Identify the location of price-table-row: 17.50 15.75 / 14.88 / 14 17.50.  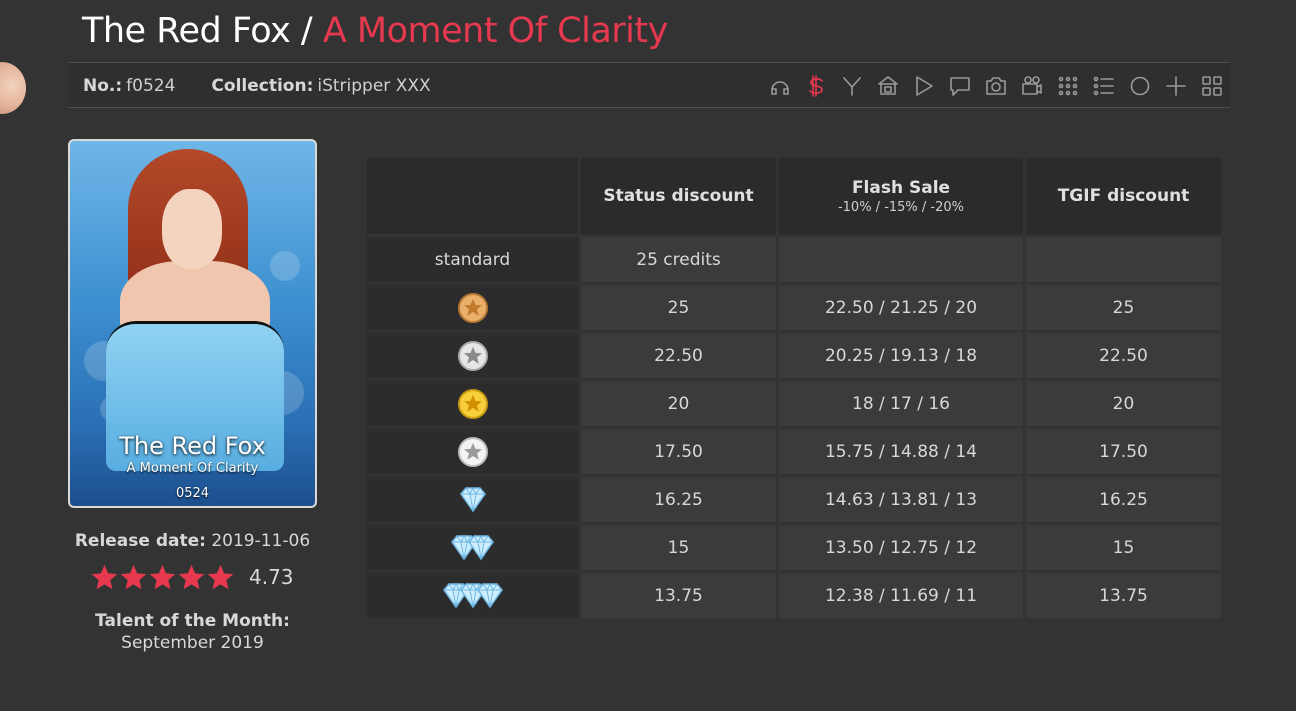
(794, 451).